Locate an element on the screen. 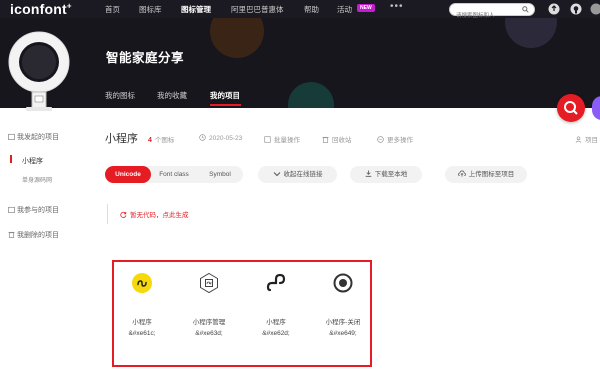 This screenshot has width=600, height=372. code-mode-tabs: Unicode Font class Symbol is located at coordinates (174, 174).